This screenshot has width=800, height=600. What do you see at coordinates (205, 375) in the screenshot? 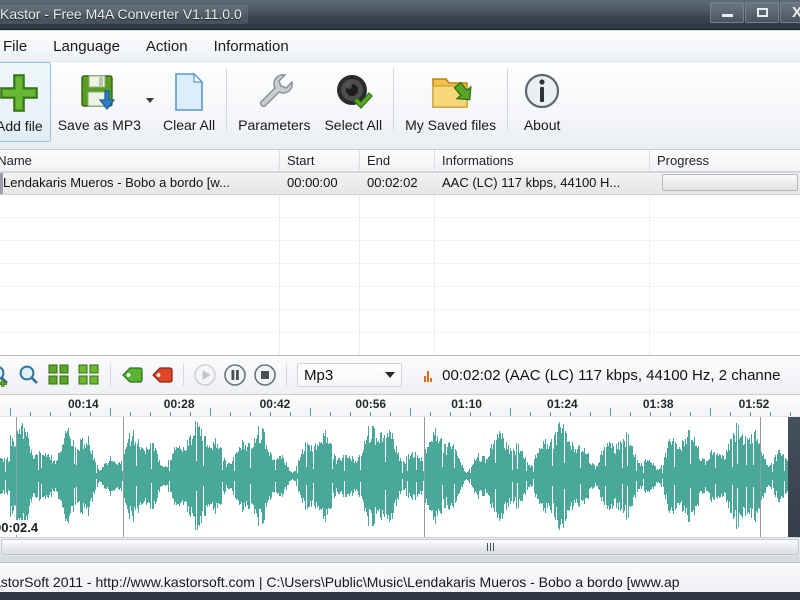
I see `play-icon` at bounding box center [205, 375].